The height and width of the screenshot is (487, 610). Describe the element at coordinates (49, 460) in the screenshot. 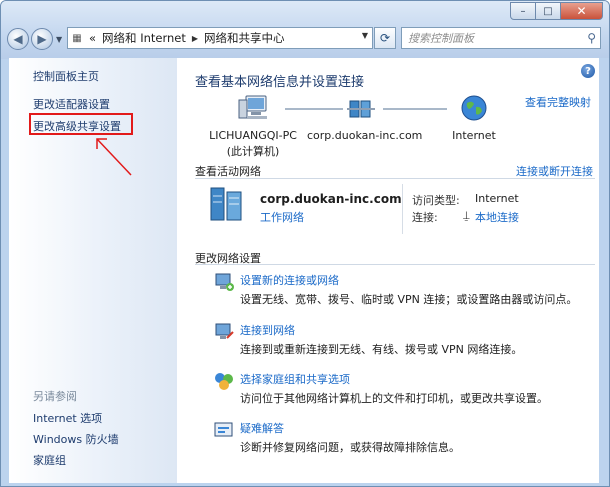

I see `sidebar-link-homegroup: 家庭组` at that location.